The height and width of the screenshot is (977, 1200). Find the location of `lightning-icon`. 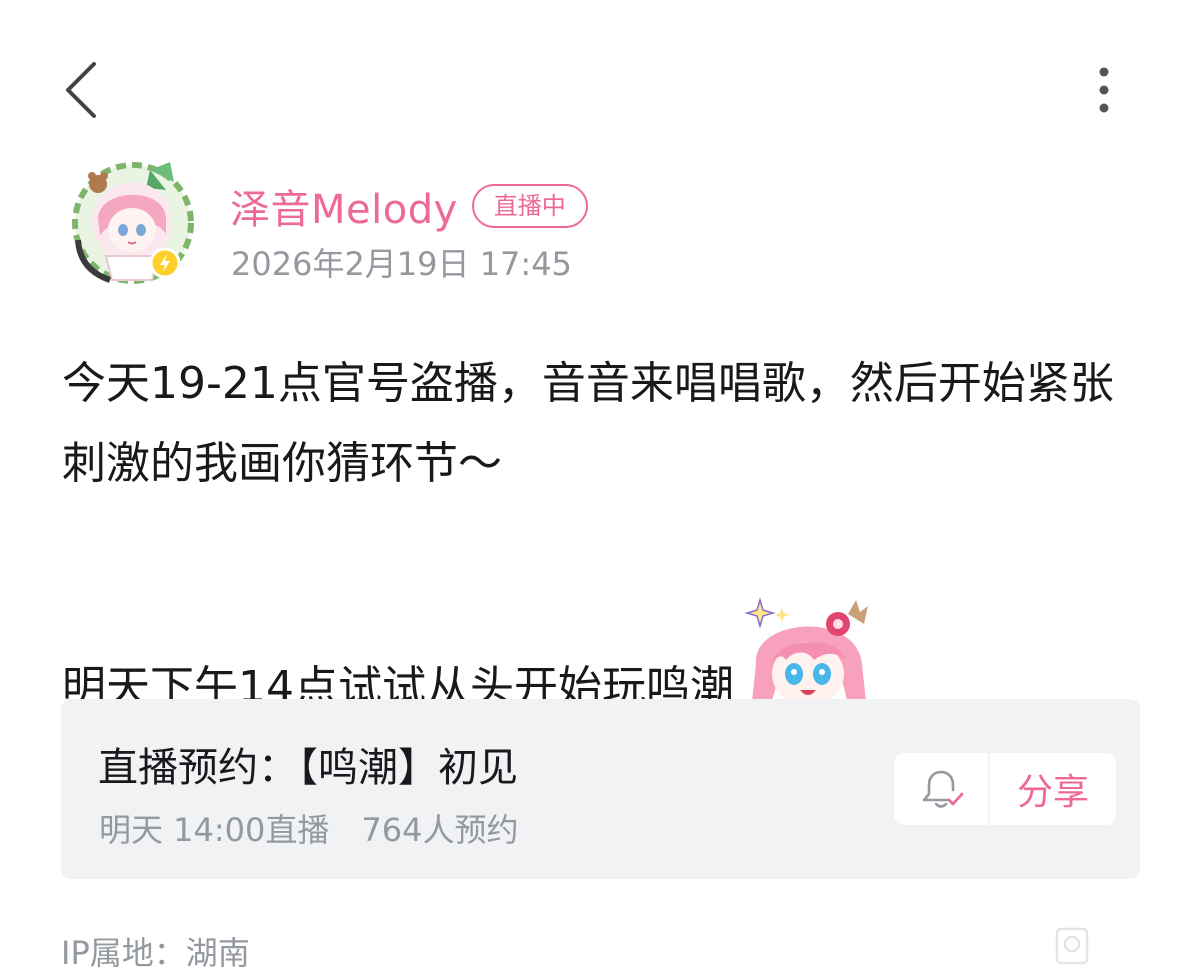

lightning-icon is located at coordinates (165, 263).